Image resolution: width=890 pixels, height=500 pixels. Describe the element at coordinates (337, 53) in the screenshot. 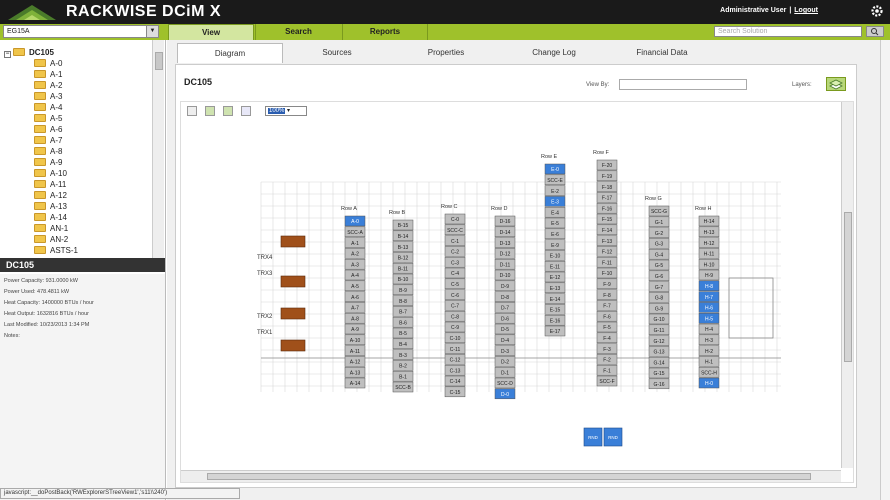

I see `tab-sources: Sources` at that location.